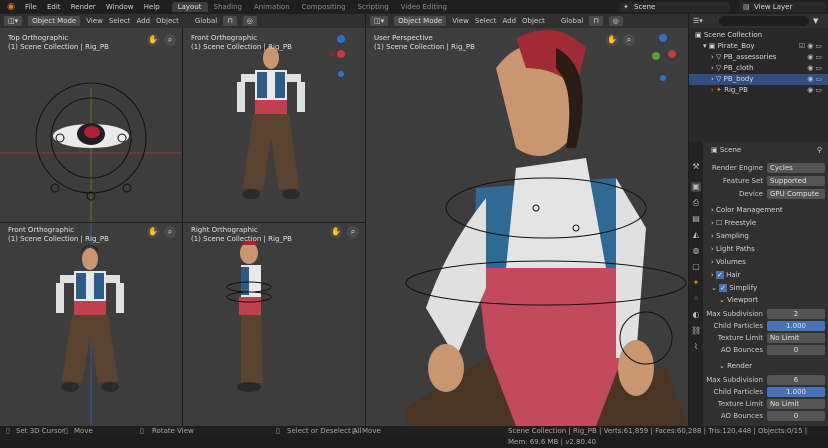  I want to click on render-engine-dropdown: Cycles, so click(796, 168).